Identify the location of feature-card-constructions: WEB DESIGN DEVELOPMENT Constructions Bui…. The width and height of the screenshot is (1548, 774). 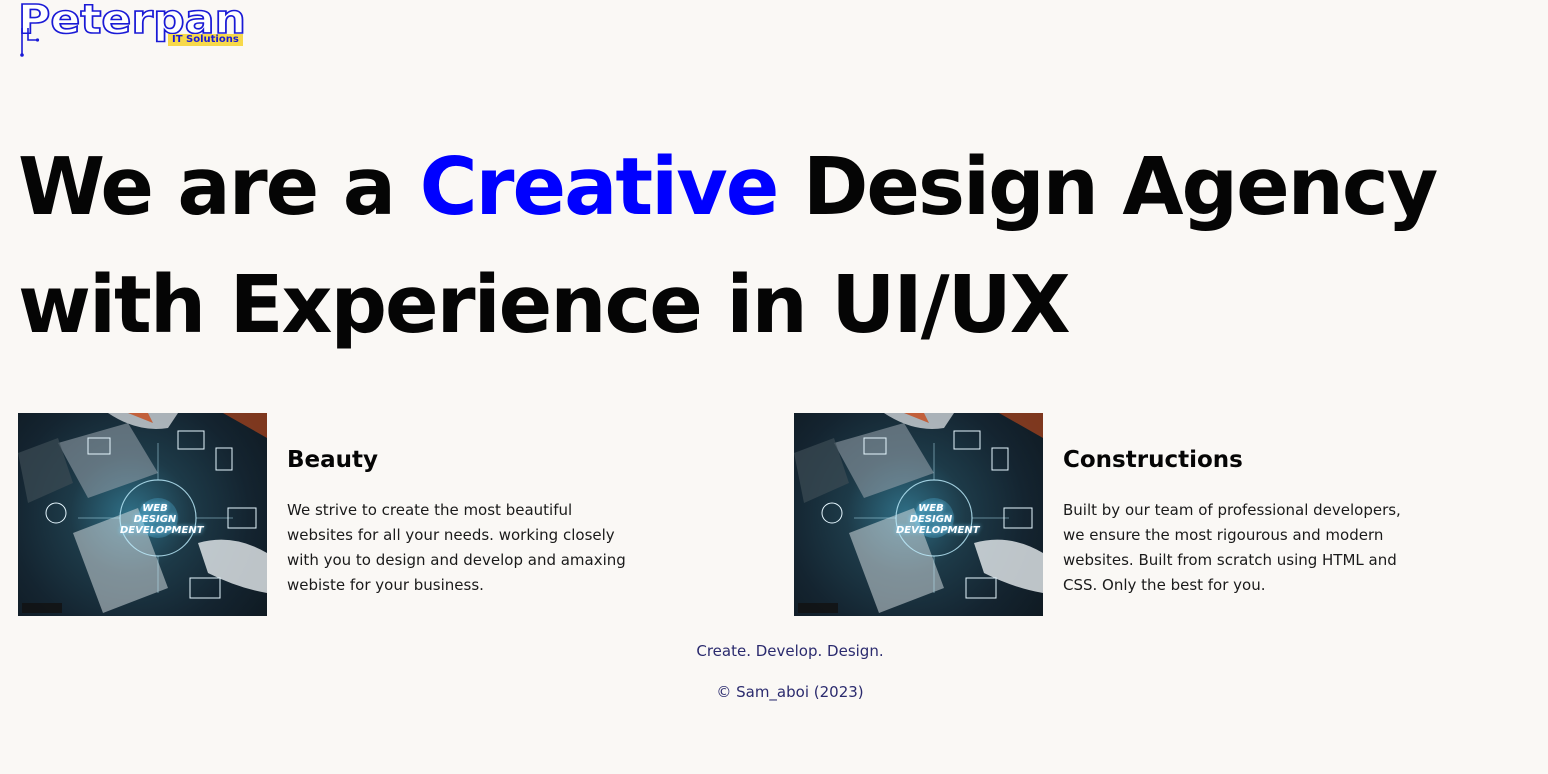
(1124, 514).